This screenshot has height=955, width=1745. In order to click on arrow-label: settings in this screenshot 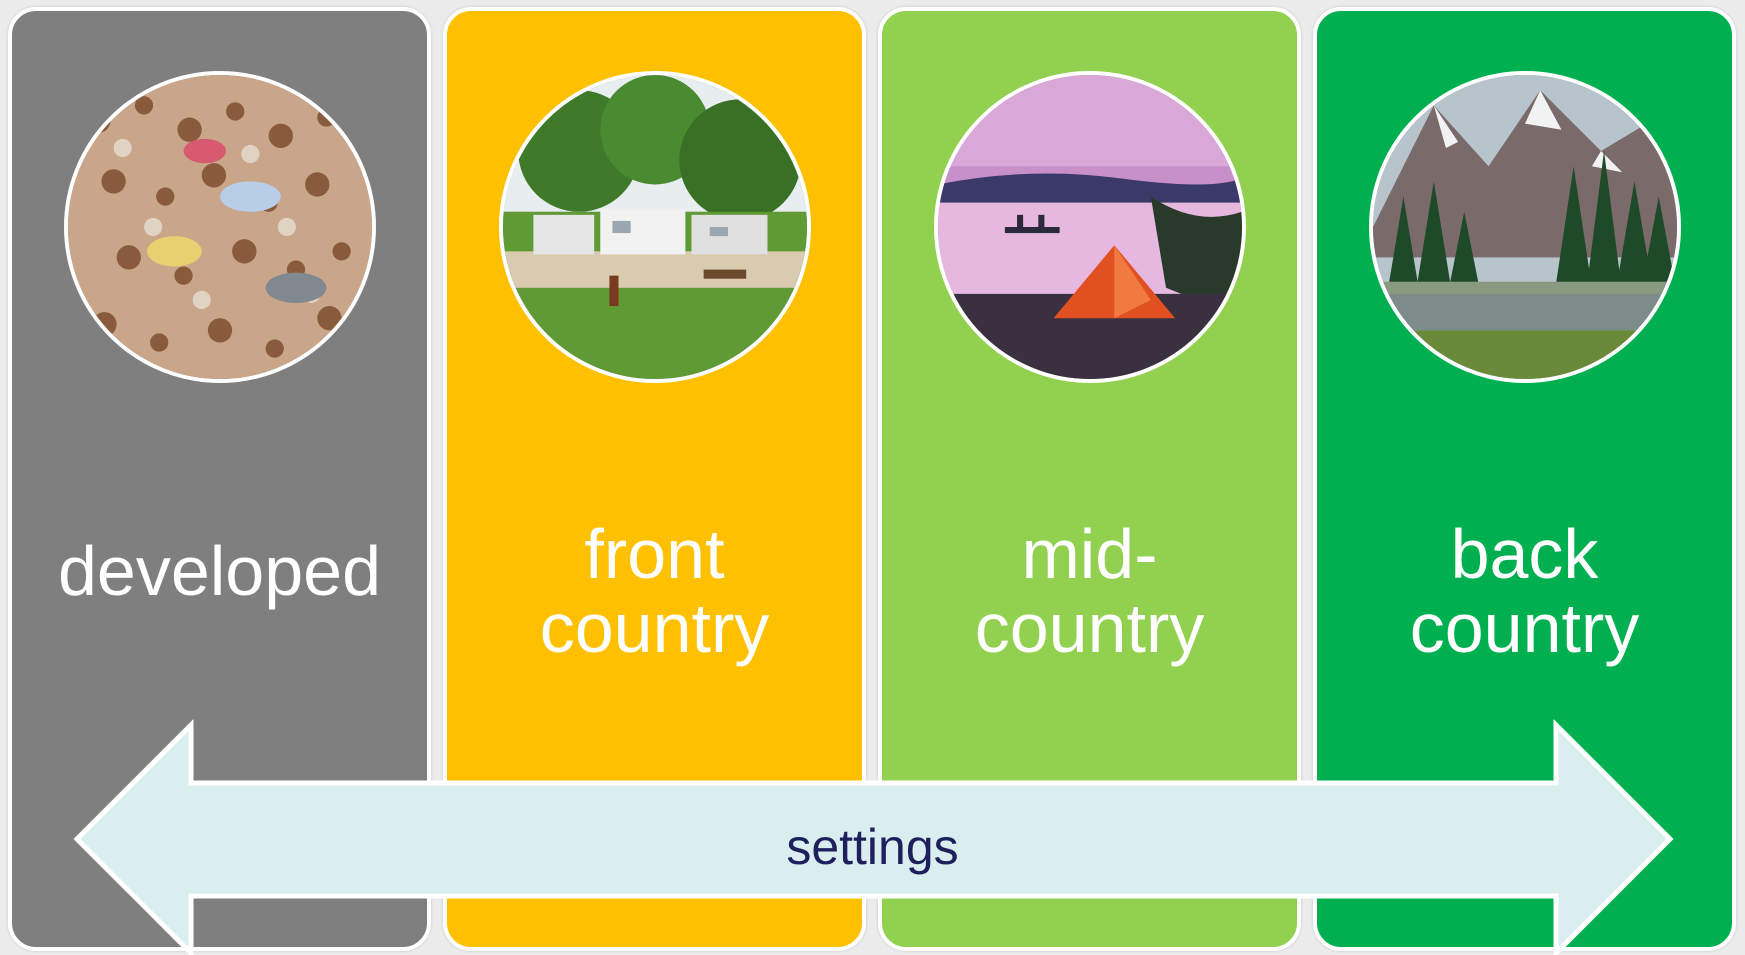, I will do `click(872, 847)`.